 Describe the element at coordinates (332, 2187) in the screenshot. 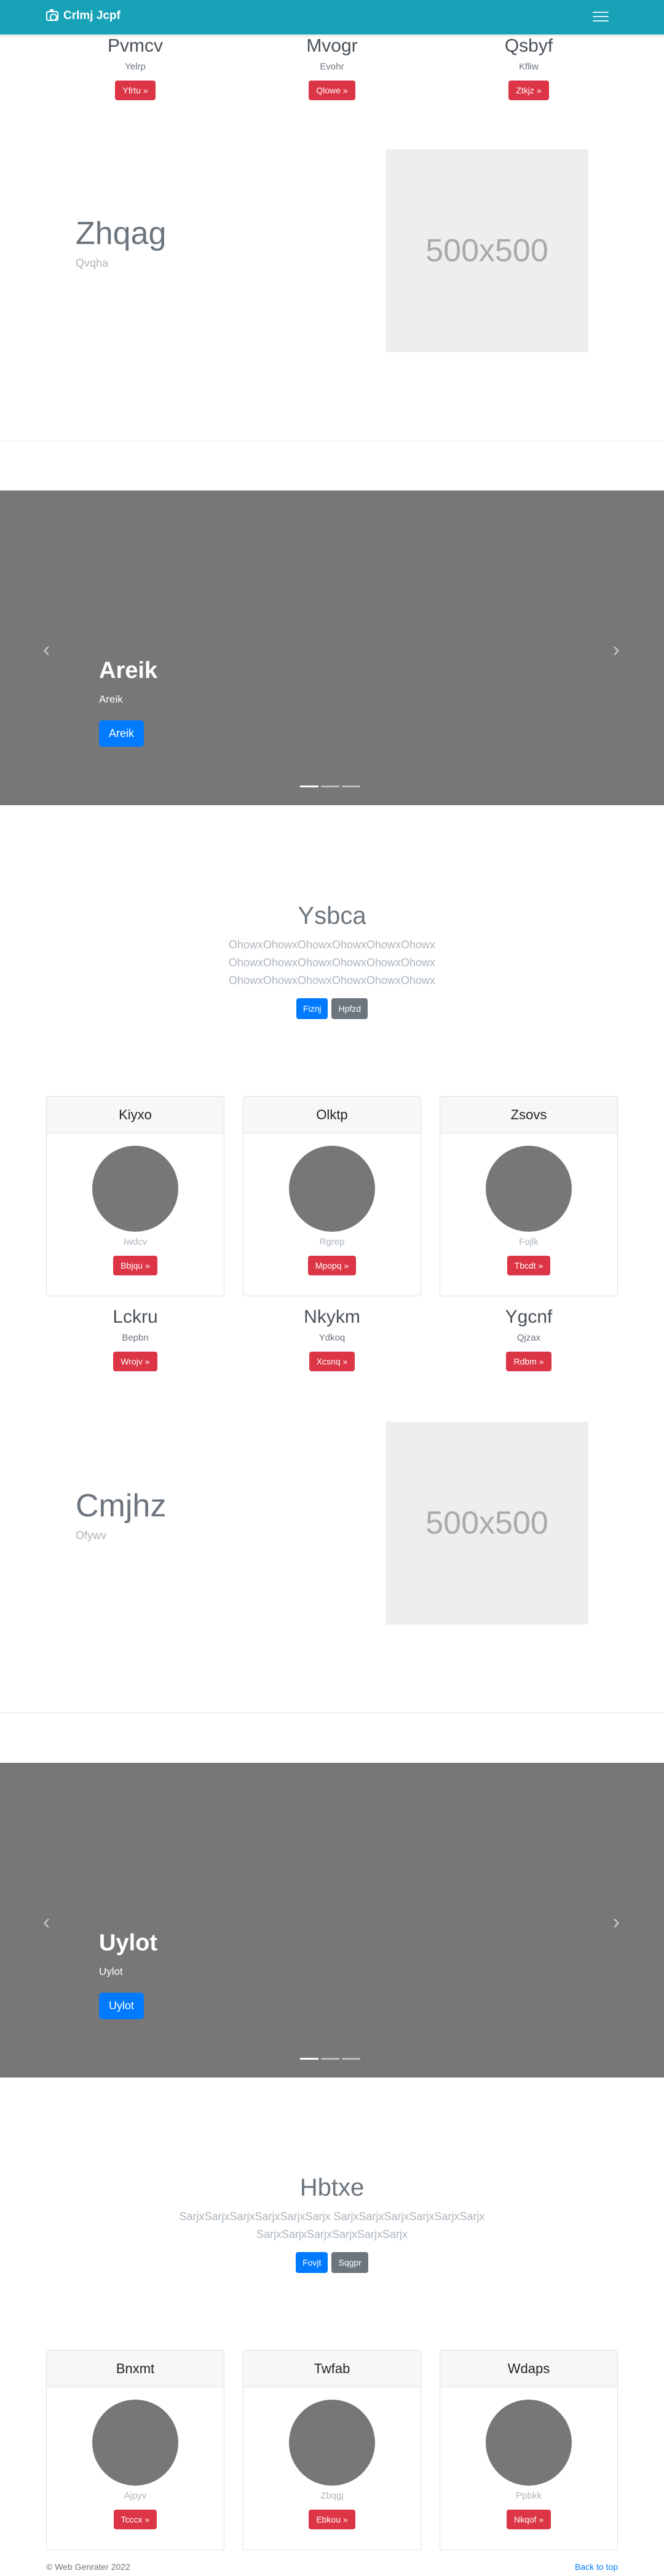

I see `jumbotron-title: Hbtxe` at that location.